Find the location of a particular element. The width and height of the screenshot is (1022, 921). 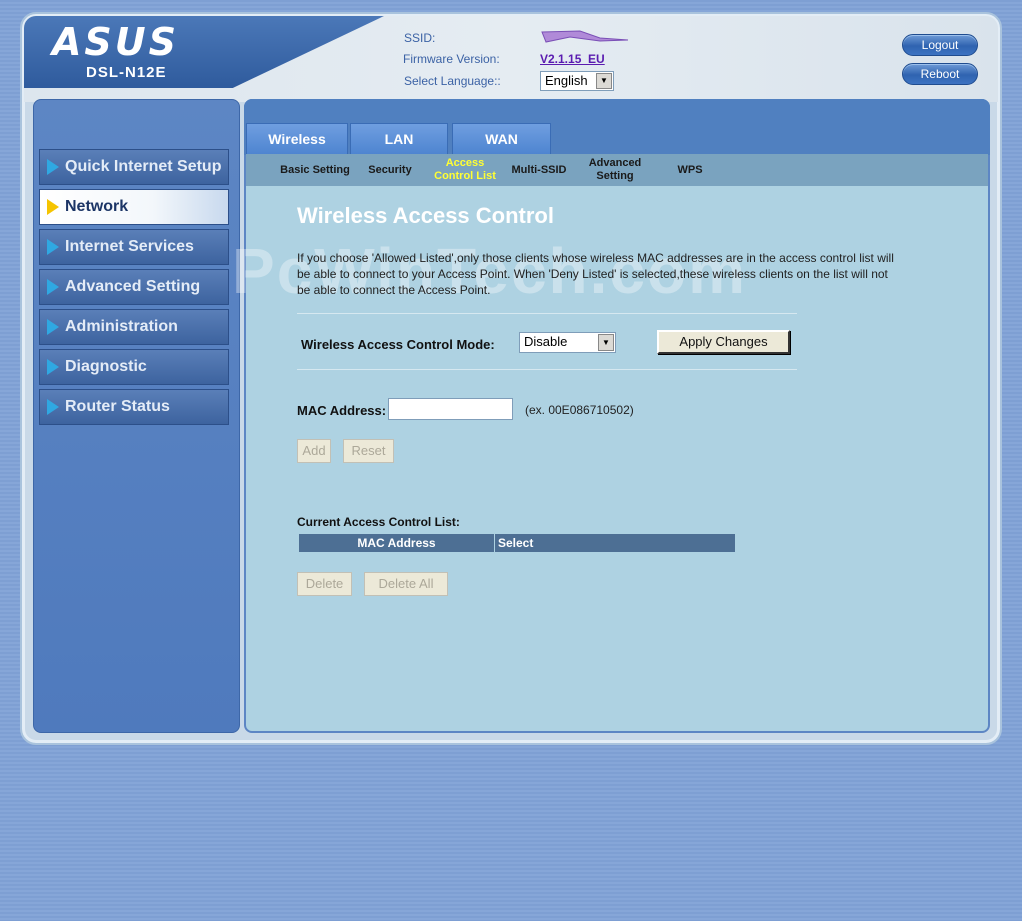

sidebar-item-internet-services: Internet Services is located at coordinates (134, 247).